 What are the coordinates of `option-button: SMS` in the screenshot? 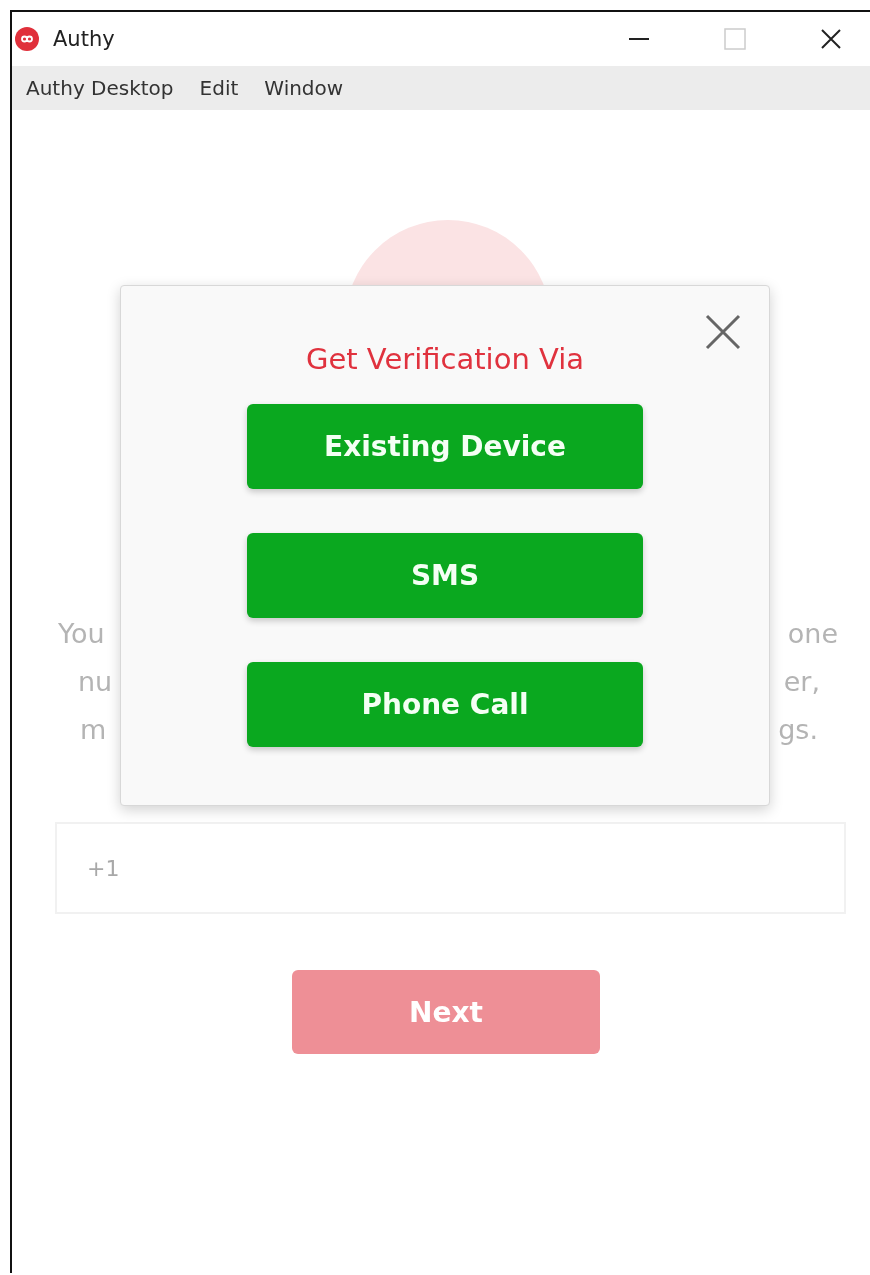 It's located at (445, 575).